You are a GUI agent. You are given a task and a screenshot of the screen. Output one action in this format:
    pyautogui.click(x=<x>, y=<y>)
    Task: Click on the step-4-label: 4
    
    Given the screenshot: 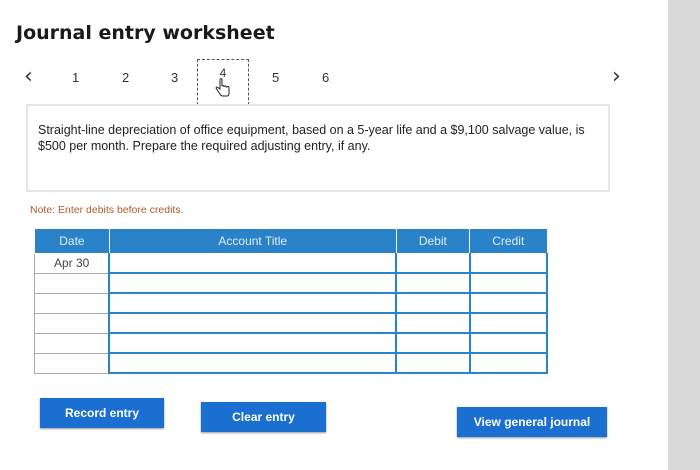 What is the action you would take?
    pyautogui.click(x=223, y=73)
    